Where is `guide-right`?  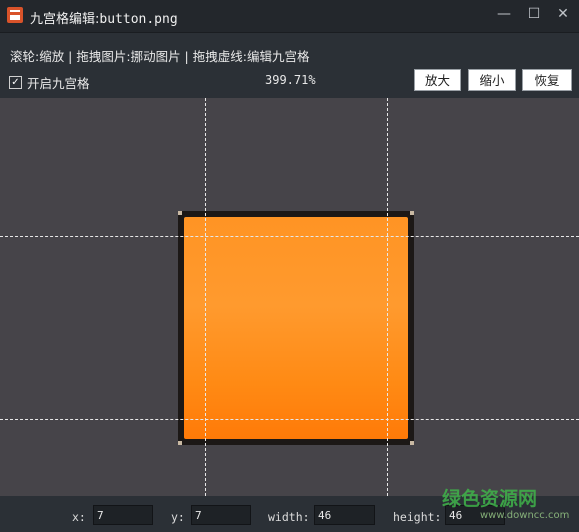 guide-right is located at coordinates (387, 297).